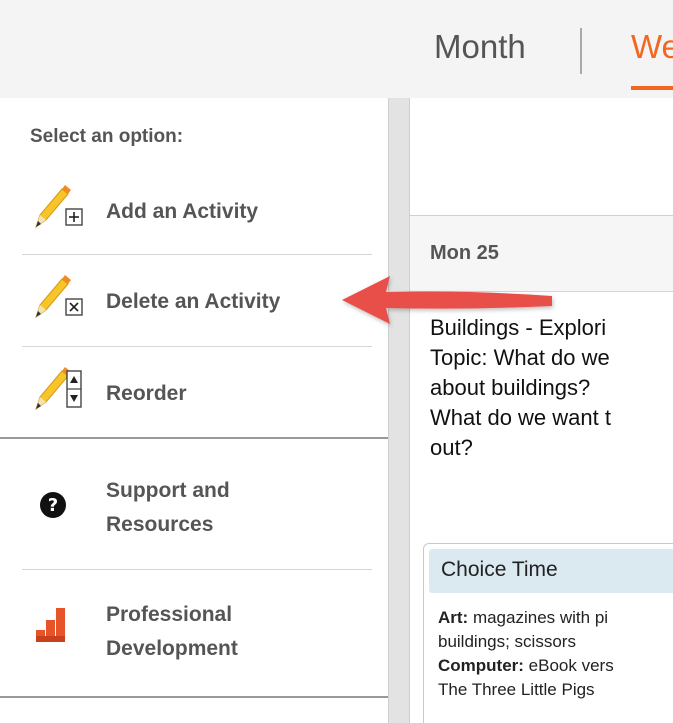 Image resolution: width=673 pixels, height=723 pixels. Describe the element at coordinates (60, 210) in the screenshot. I see `pencil-add-icon` at that location.